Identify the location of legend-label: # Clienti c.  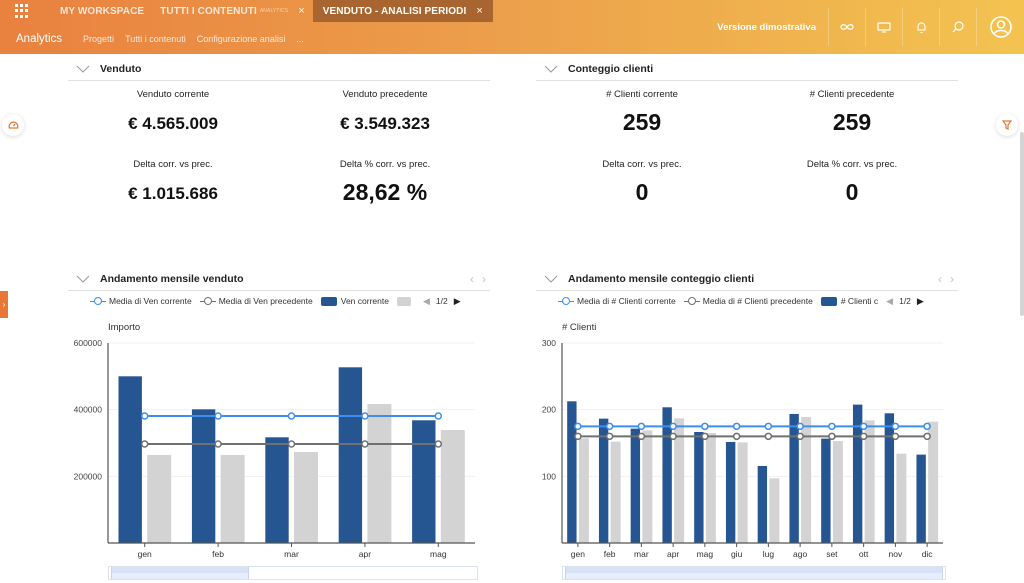
(859, 301).